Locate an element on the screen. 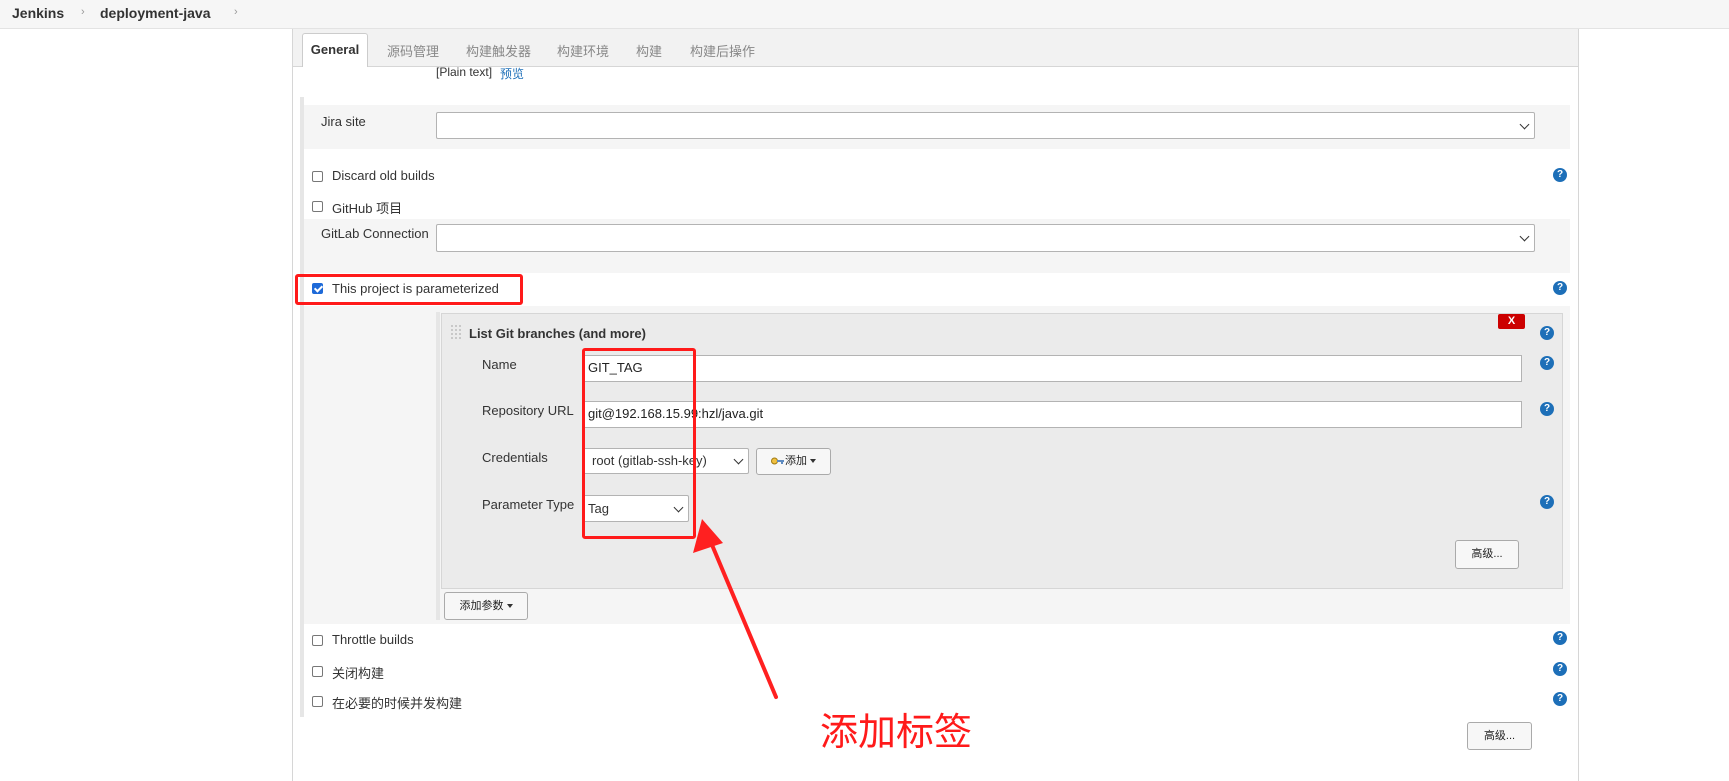 The height and width of the screenshot is (781, 1729). repository-url-input: git@192.168.15.99:hzl/java.git is located at coordinates (1052, 414).